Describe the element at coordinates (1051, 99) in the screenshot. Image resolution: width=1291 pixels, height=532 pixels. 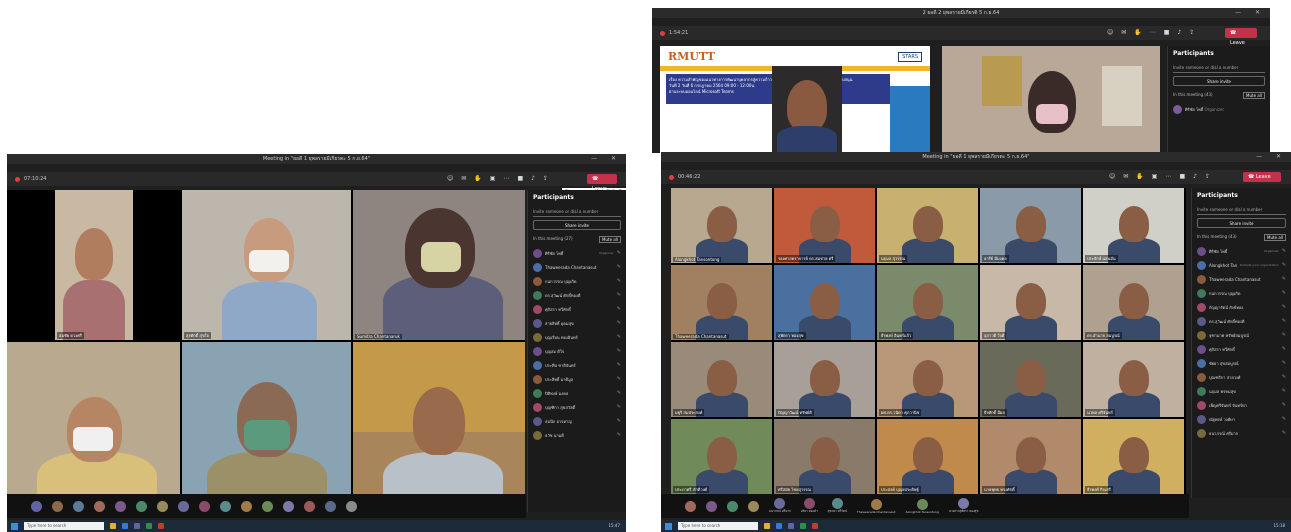
I see `speaker-video` at that location.